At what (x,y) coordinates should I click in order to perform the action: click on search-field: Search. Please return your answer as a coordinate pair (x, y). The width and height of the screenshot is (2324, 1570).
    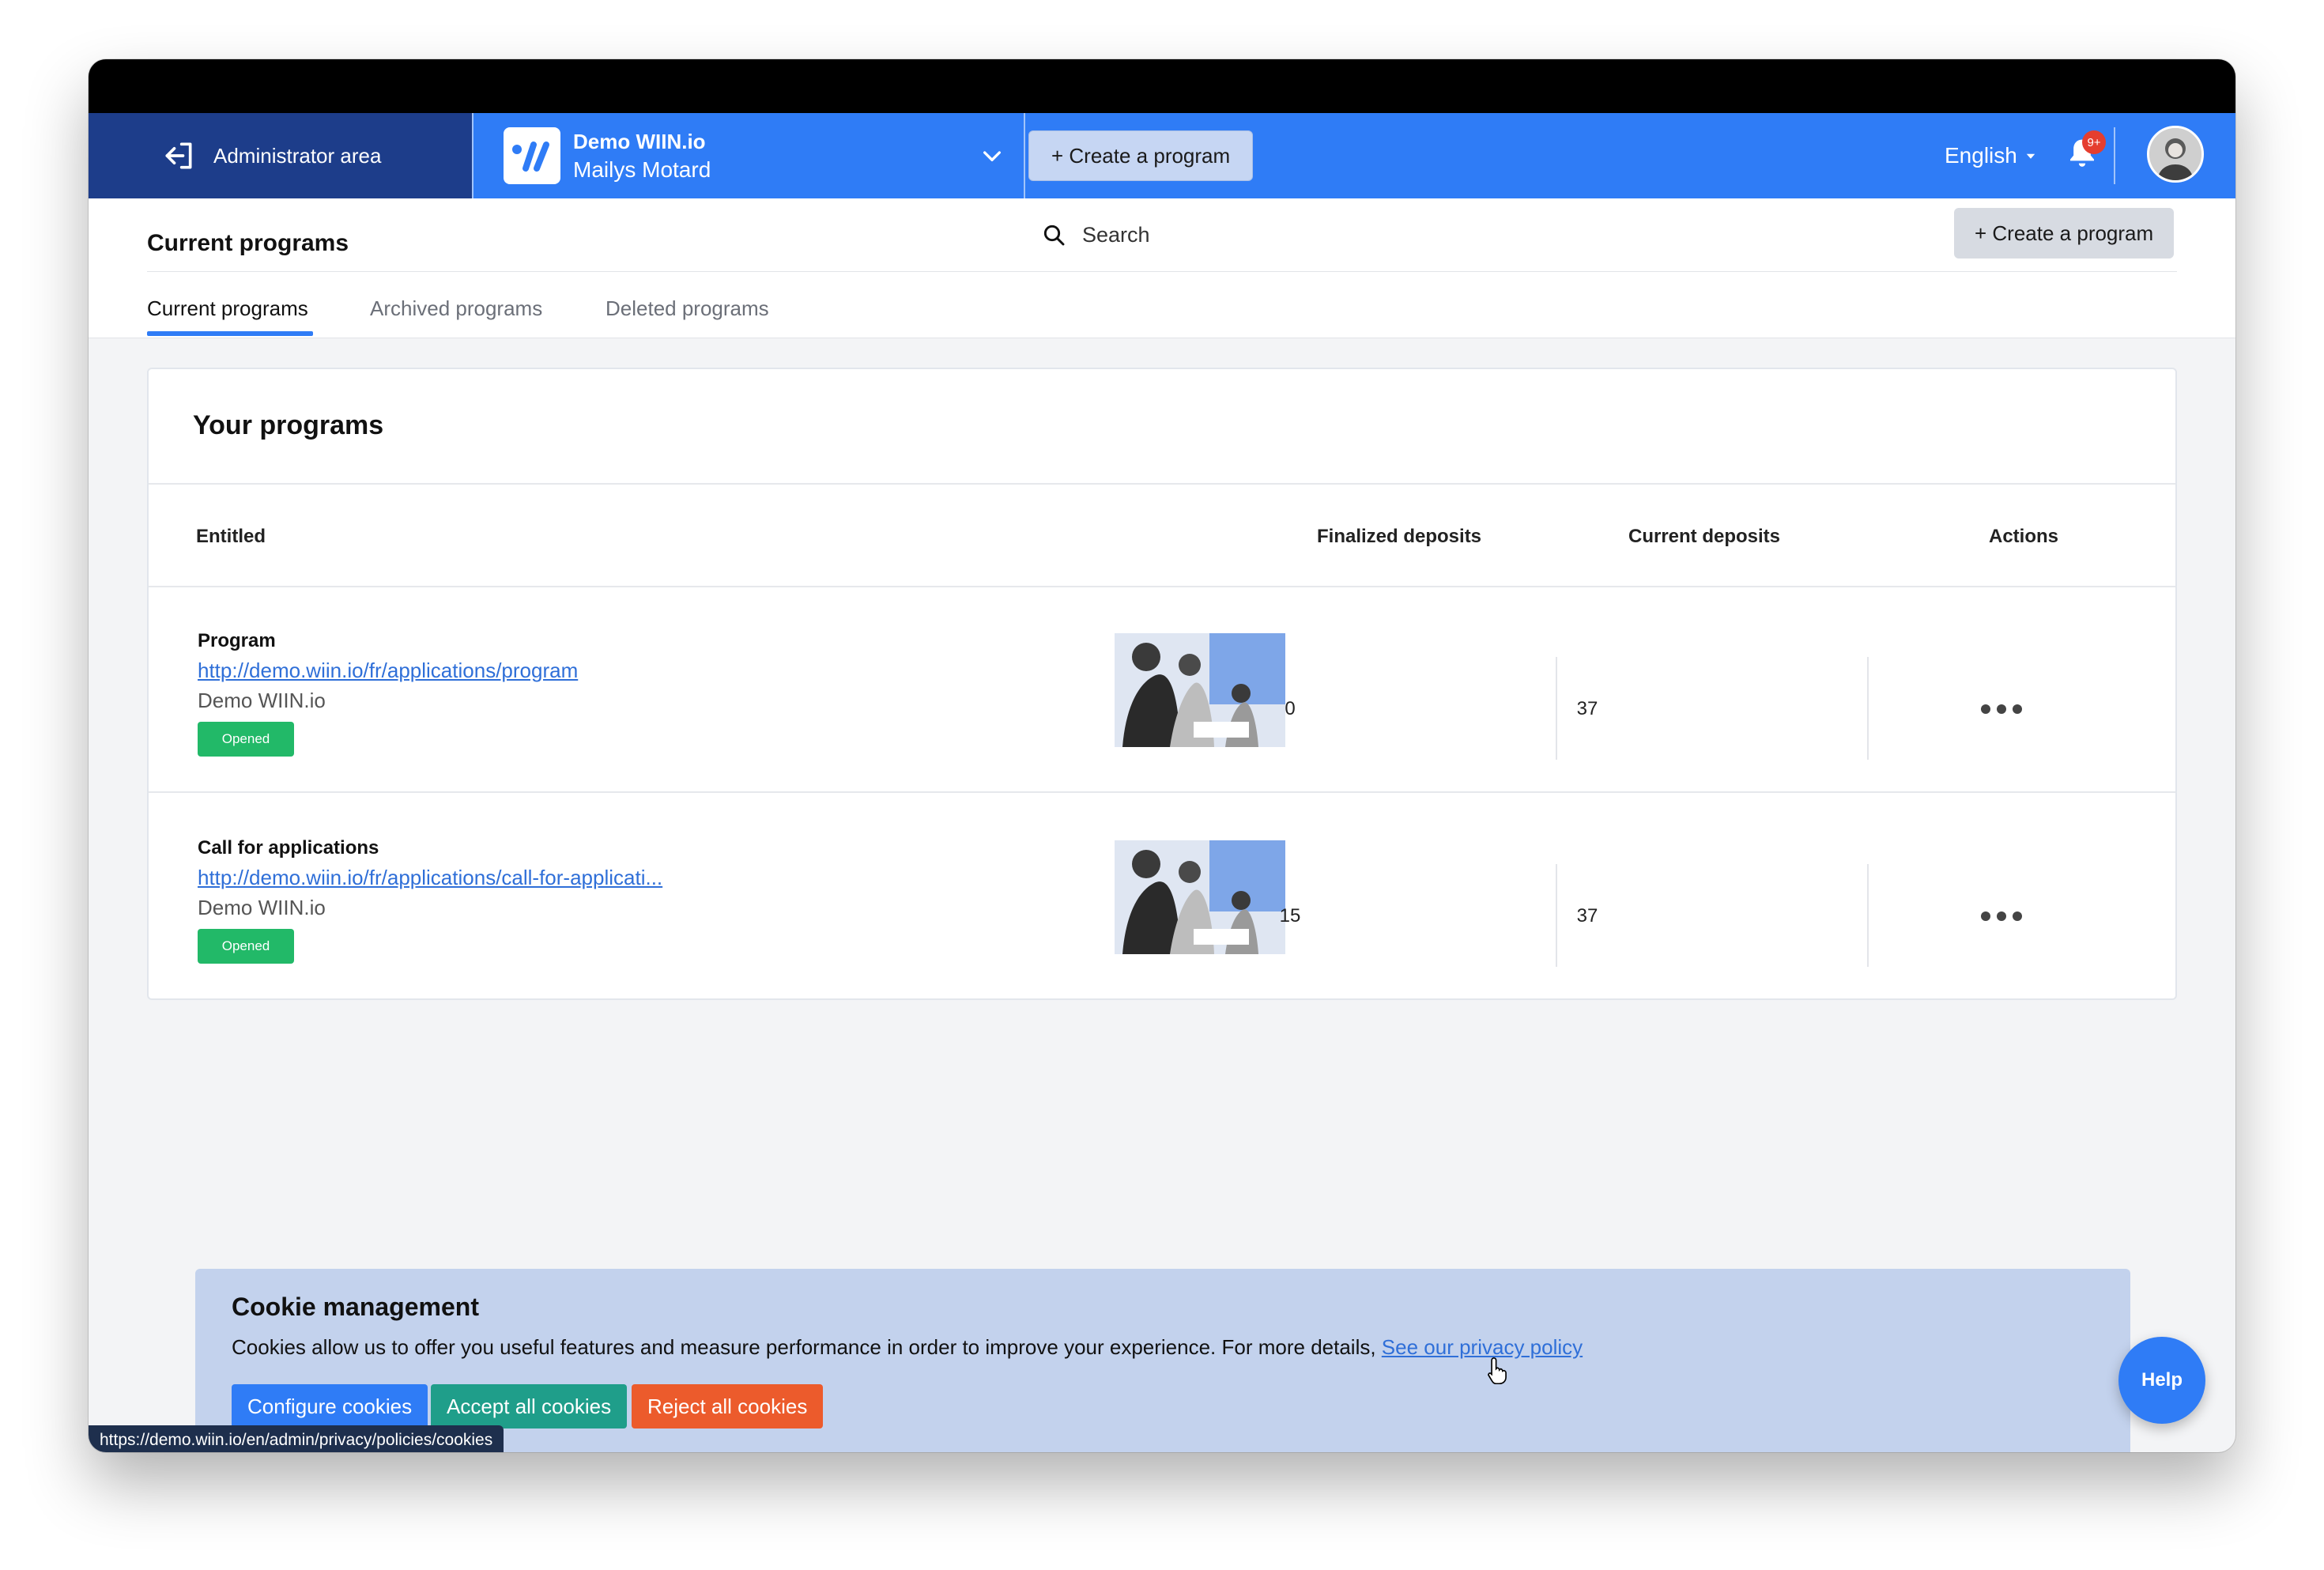
    Looking at the image, I should click on (1095, 234).